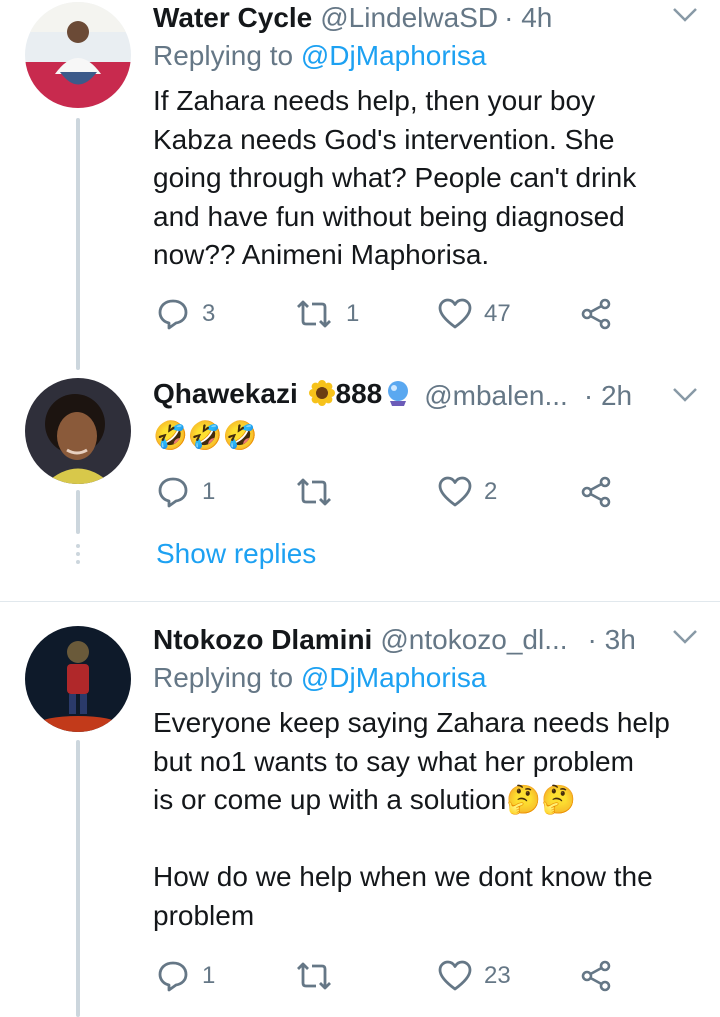 The width and height of the screenshot is (720, 1017). I want to click on display-name: Qhawekazi 888, so click(282, 395).